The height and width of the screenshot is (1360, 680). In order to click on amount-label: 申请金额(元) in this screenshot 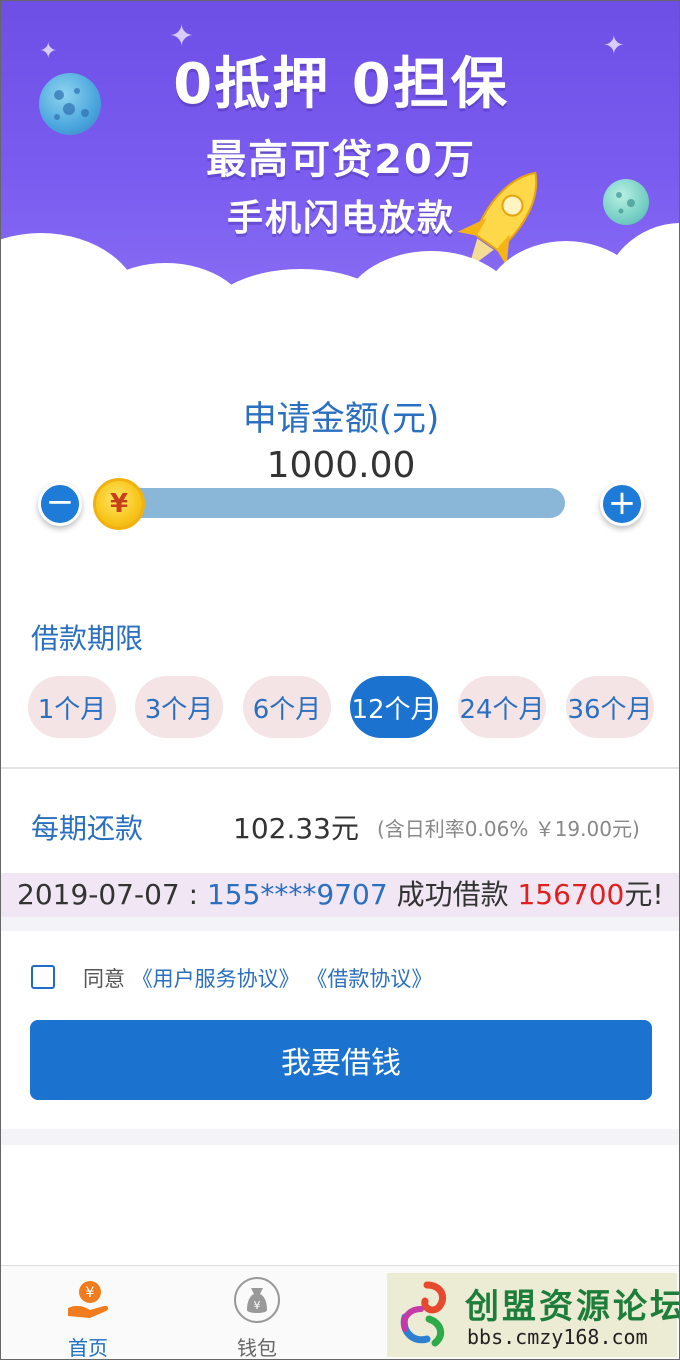, I will do `click(341, 419)`.